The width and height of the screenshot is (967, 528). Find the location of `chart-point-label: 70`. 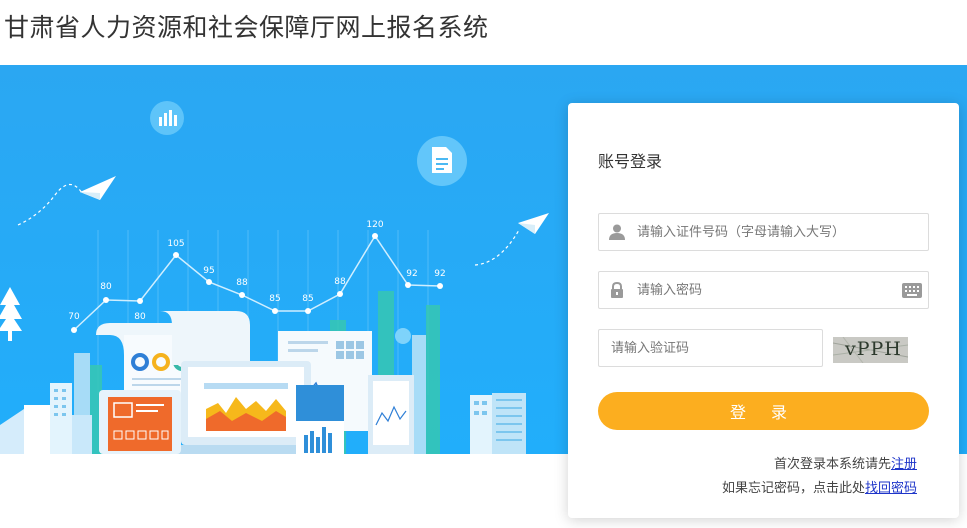

chart-point-label: 70 is located at coordinates (74, 317).